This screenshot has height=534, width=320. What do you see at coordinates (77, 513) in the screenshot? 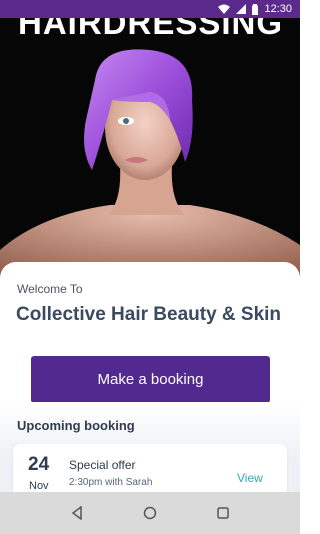
I see `back-icon` at bounding box center [77, 513].